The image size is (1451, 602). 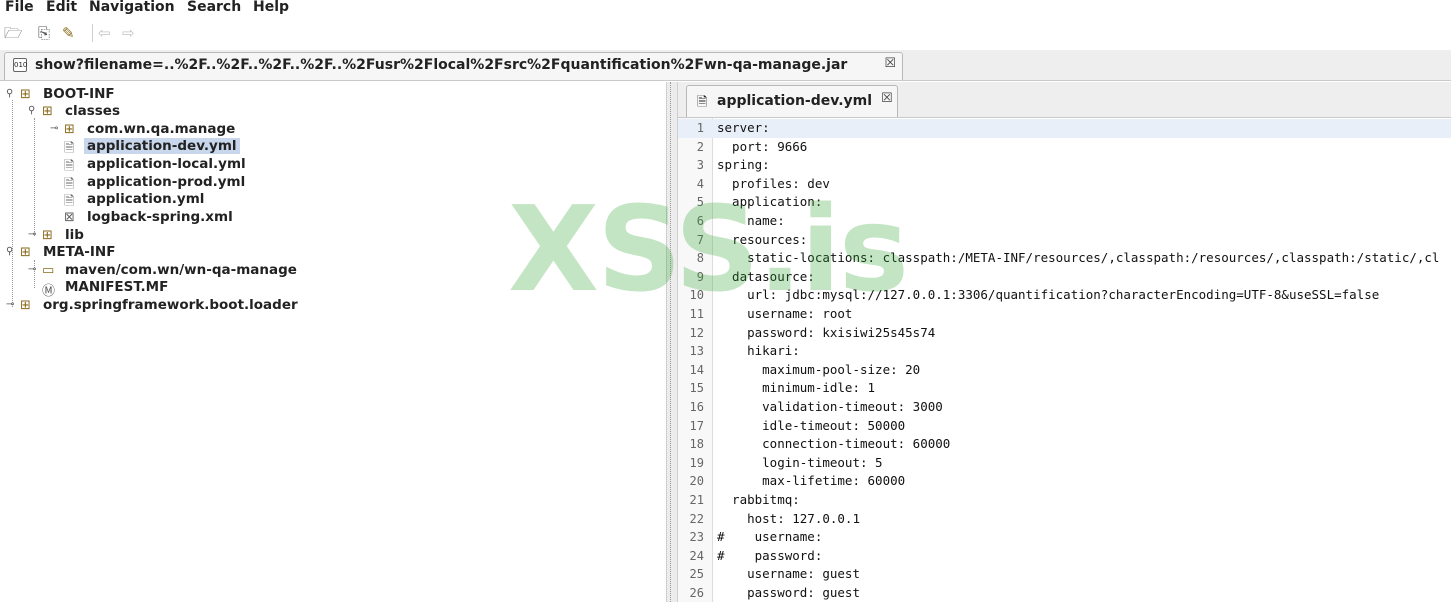 I want to click on code-line: 1 server:, so click(x=1064, y=128).